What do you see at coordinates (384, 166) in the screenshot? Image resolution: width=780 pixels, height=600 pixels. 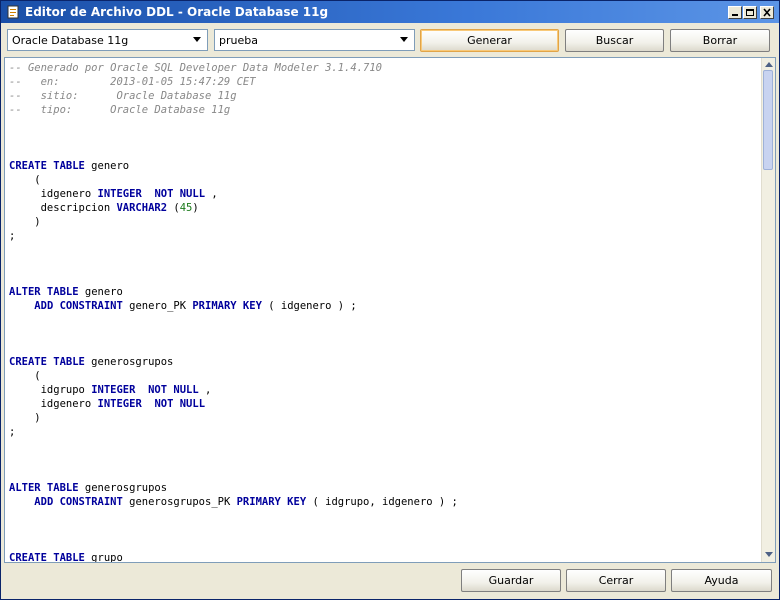 I see `code-line: CREATE TABLE genero` at bounding box center [384, 166].